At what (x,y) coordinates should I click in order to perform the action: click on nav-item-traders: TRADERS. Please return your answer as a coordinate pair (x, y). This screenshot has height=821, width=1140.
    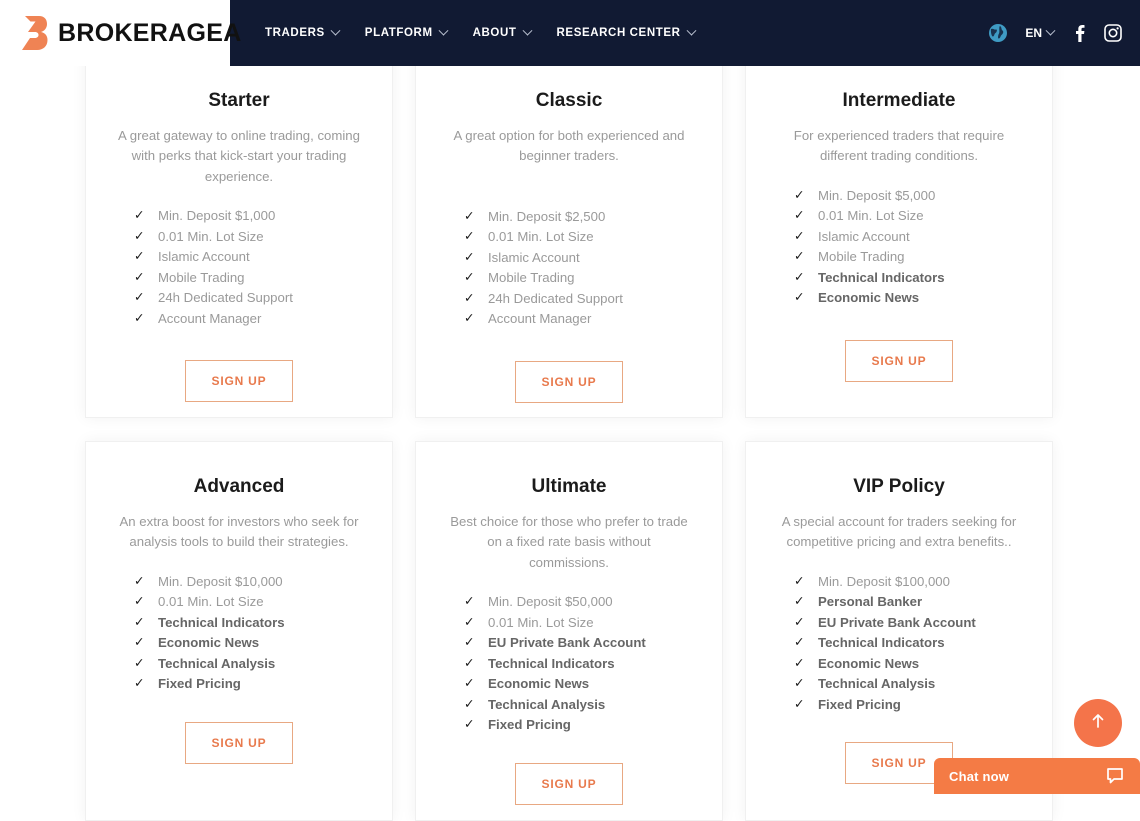
    Looking at the image, I should click on (303, 32).